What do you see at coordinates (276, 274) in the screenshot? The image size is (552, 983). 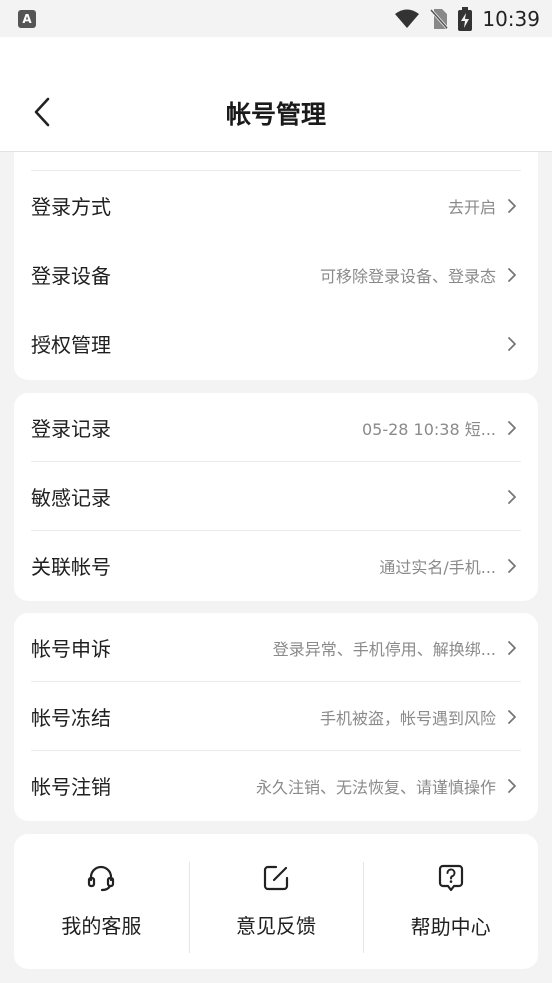 I see `row-login-devices: 登录设备 可移除登录设备、登录态` at bounding box center [276, 274].